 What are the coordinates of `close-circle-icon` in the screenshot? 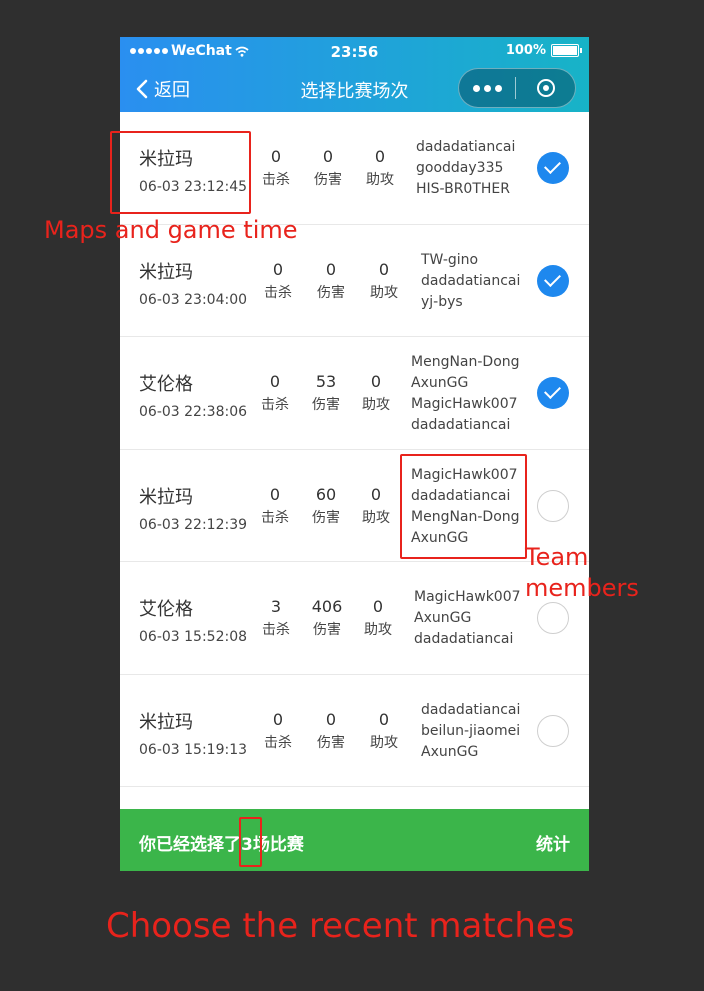 It's located at (545, 88).